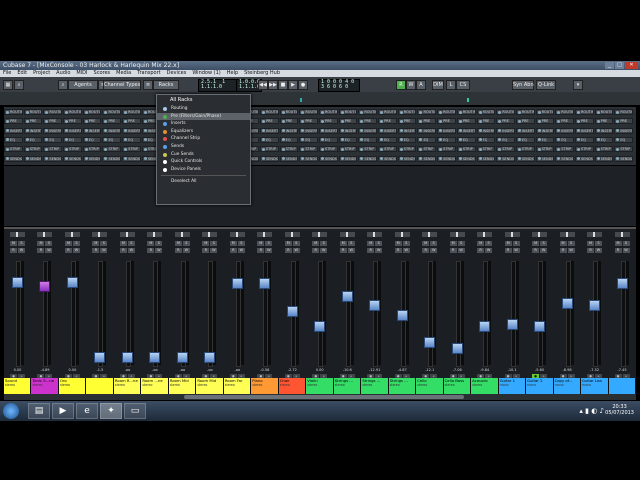  Describe the element at coordinates (203, 182) in the screenshot. I see `menu-item-deselect-all: Deselect All` at that location.